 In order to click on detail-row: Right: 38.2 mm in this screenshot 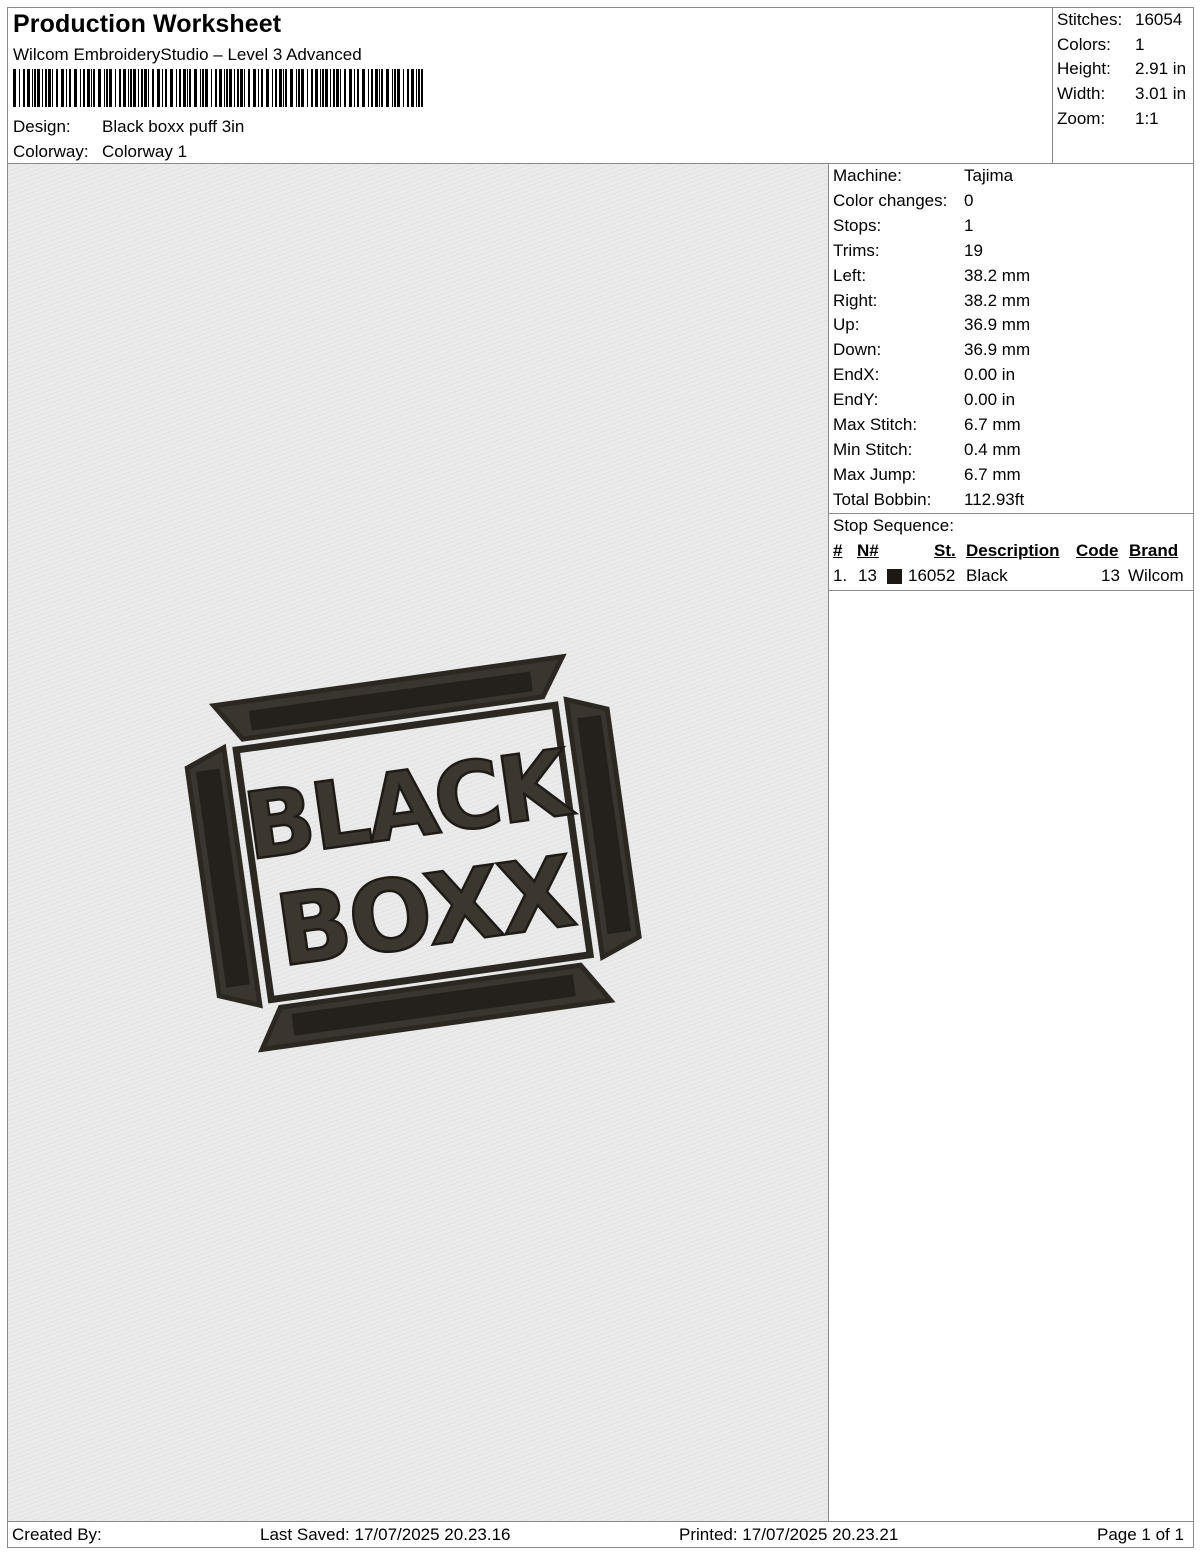, I will do `click(1013, 303)`.